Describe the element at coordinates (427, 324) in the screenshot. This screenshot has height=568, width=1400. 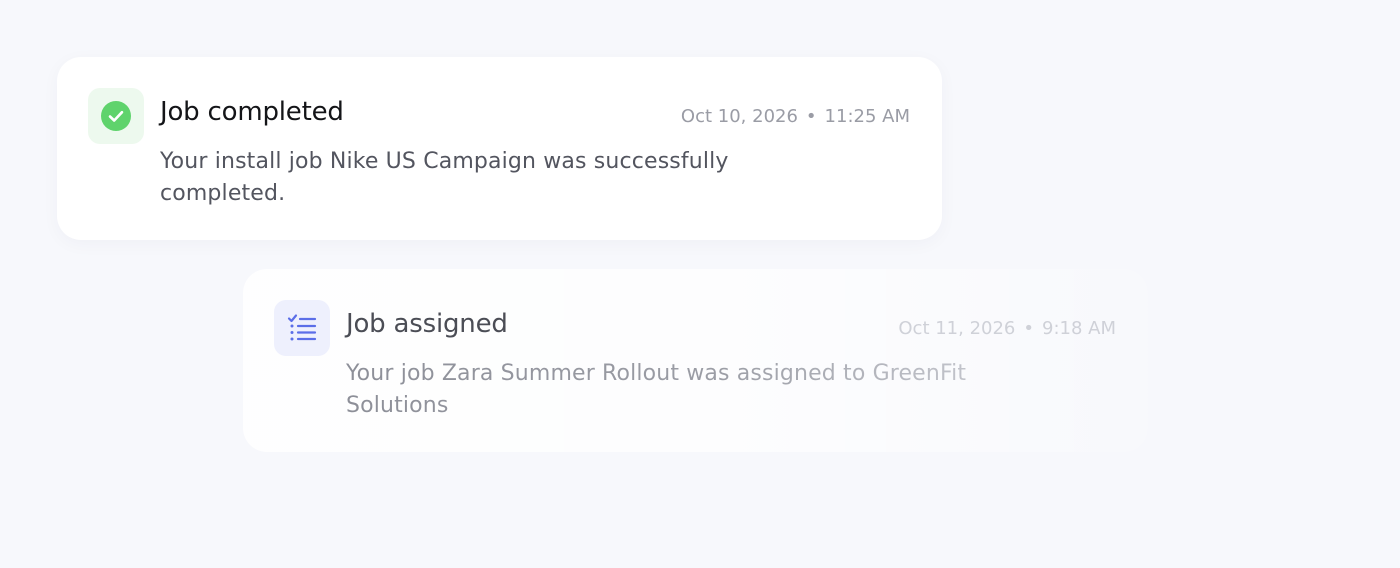
I see `notification-title: Job assigned` at that location.